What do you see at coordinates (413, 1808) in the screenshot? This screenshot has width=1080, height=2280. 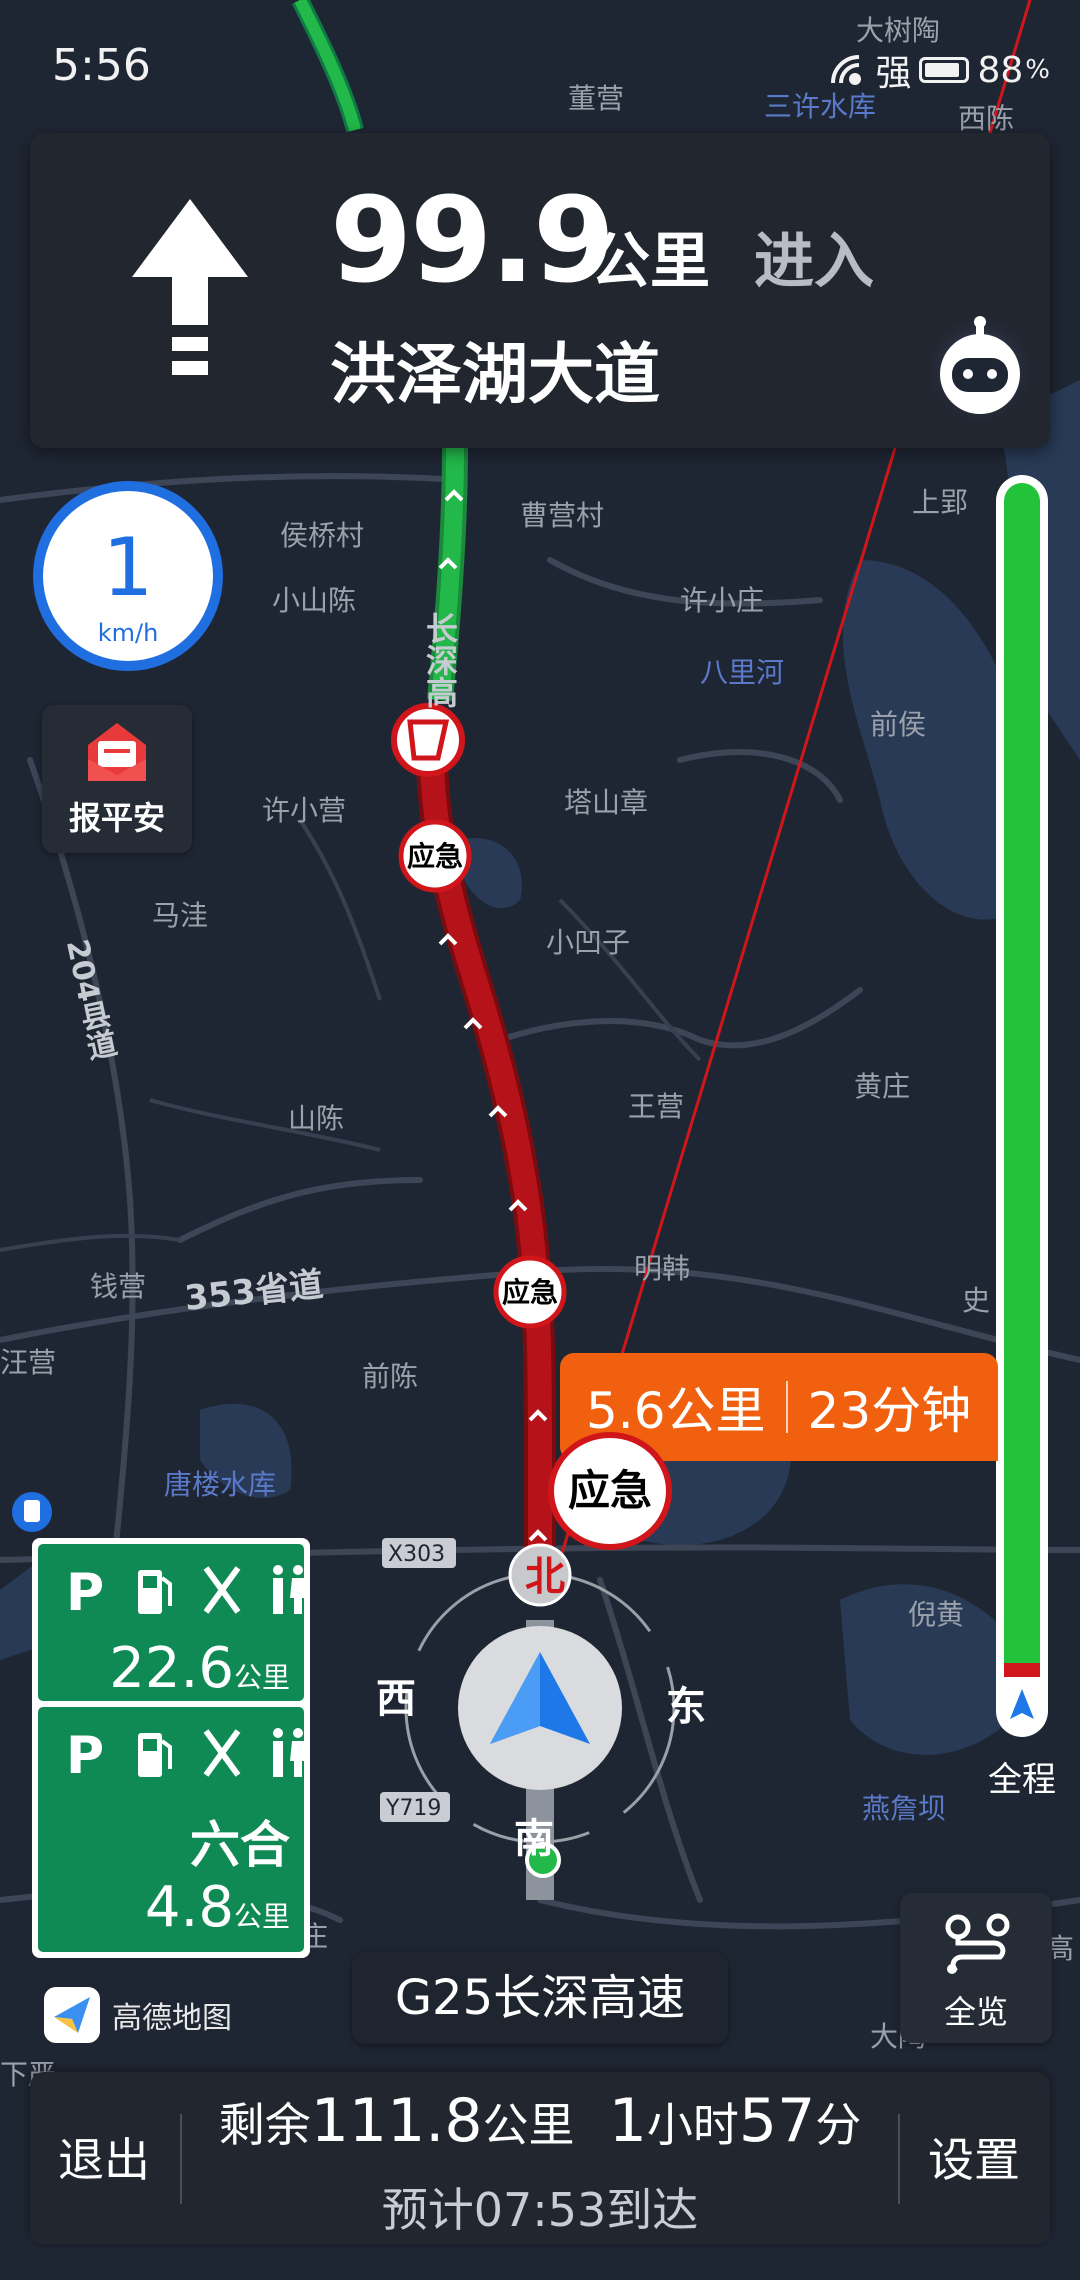 I see `road-shield-y719: Y719` at bounding box center [413, 1808].